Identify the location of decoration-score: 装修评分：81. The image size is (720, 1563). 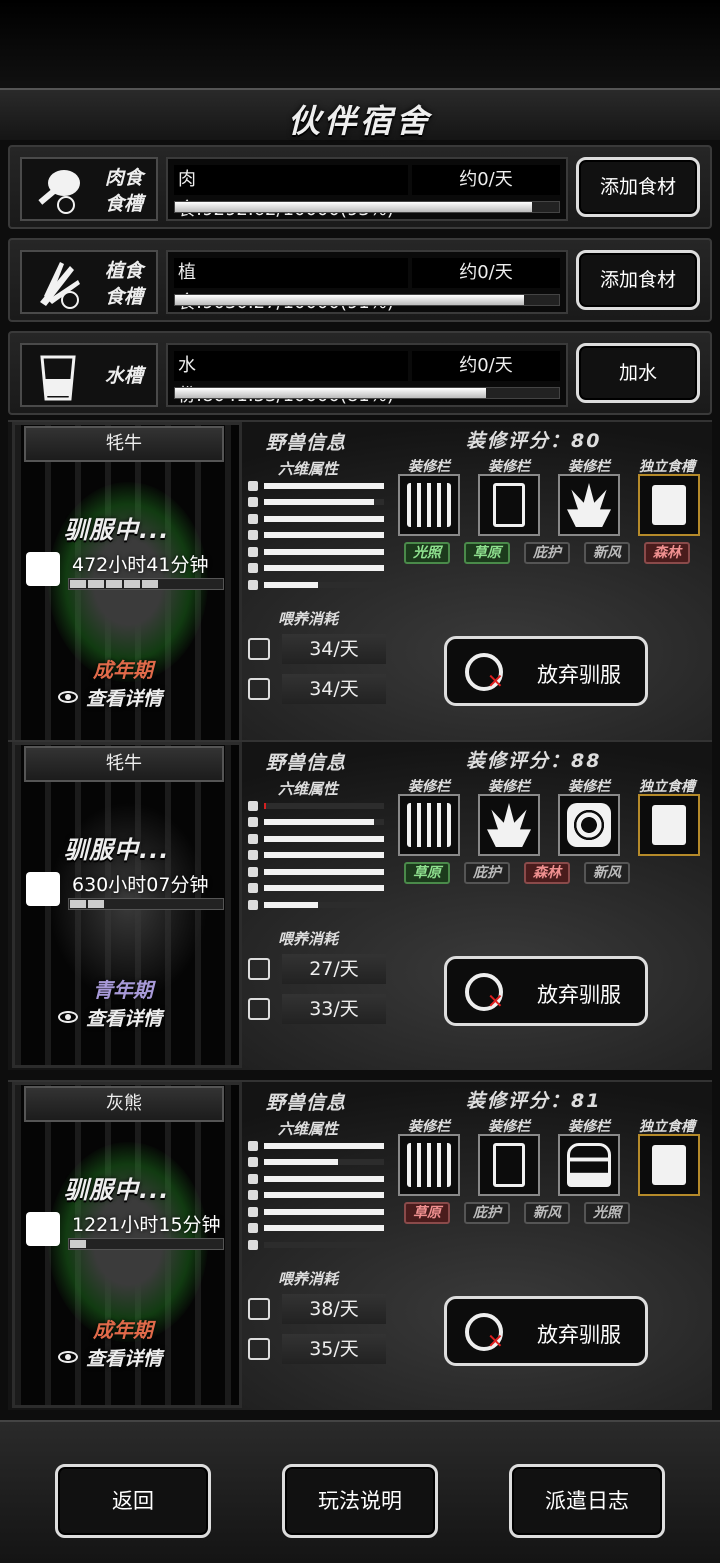
(534, 1101).